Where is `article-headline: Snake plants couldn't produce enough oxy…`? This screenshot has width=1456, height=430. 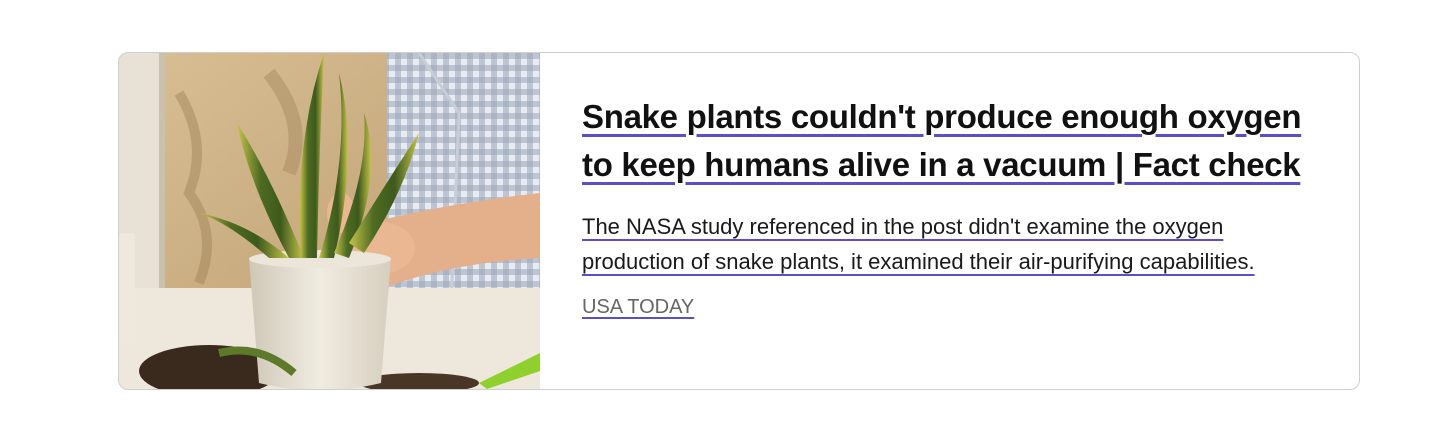
article-headline: Snake plants couldn't produce enough oxy… is located at coordinates (950, 141).